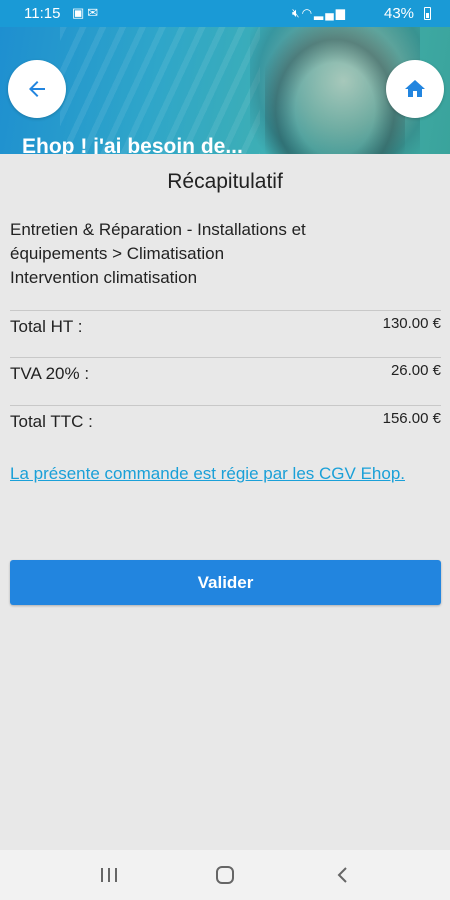 The height and width of the screenshot is (900, 450). I want to click on mail-icon: ✉, so click(94, 12).